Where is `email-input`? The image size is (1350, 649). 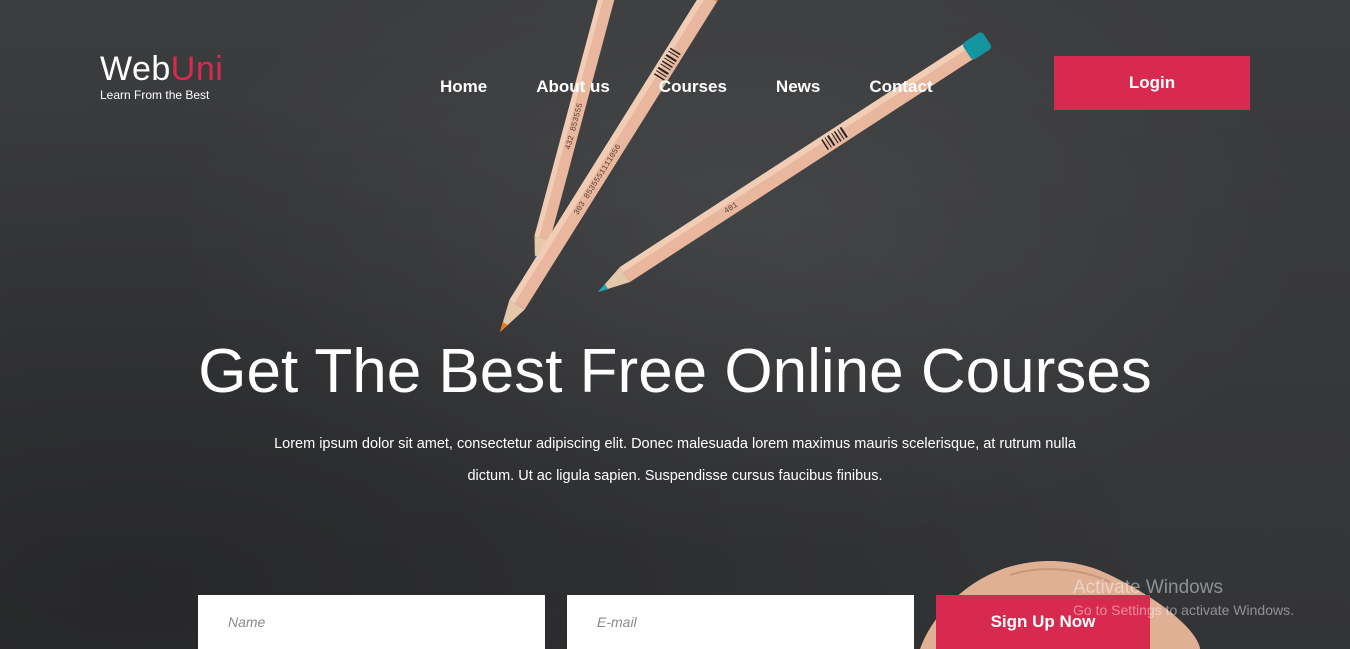
email-input is located at coordinates (740, 622).